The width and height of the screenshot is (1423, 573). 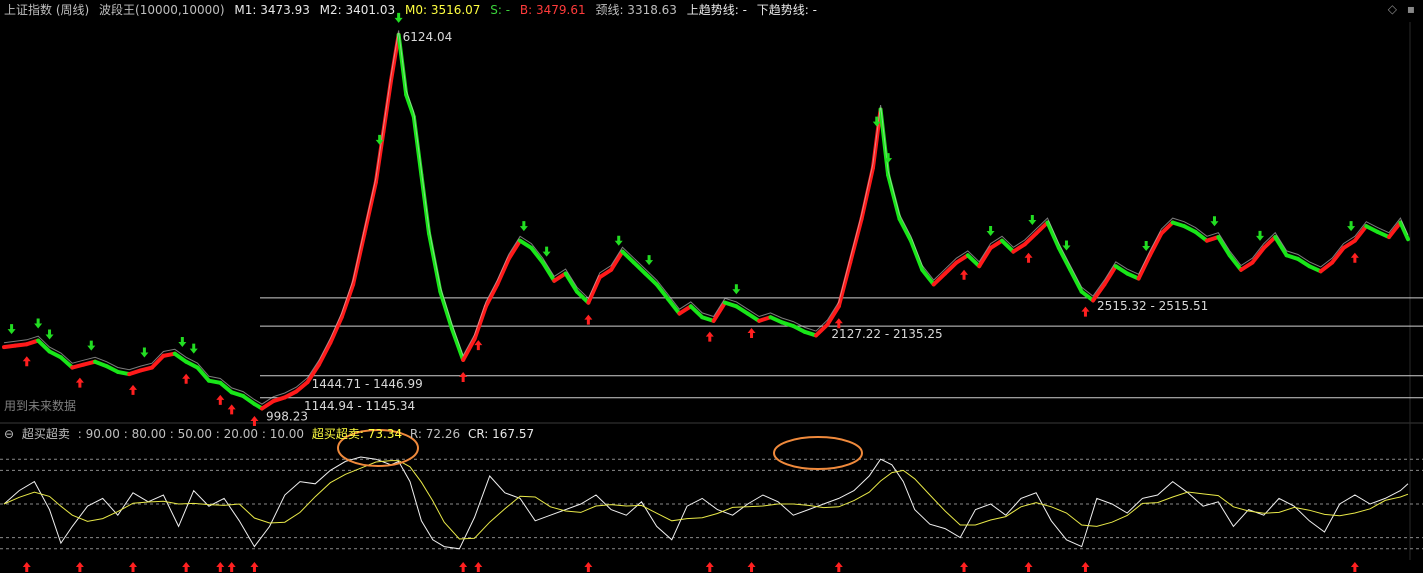 What do you see at coordinates (442, 10) in the screenshot?
I see `m0-value: M0: 3516.07` at bounding box center [442, 10].